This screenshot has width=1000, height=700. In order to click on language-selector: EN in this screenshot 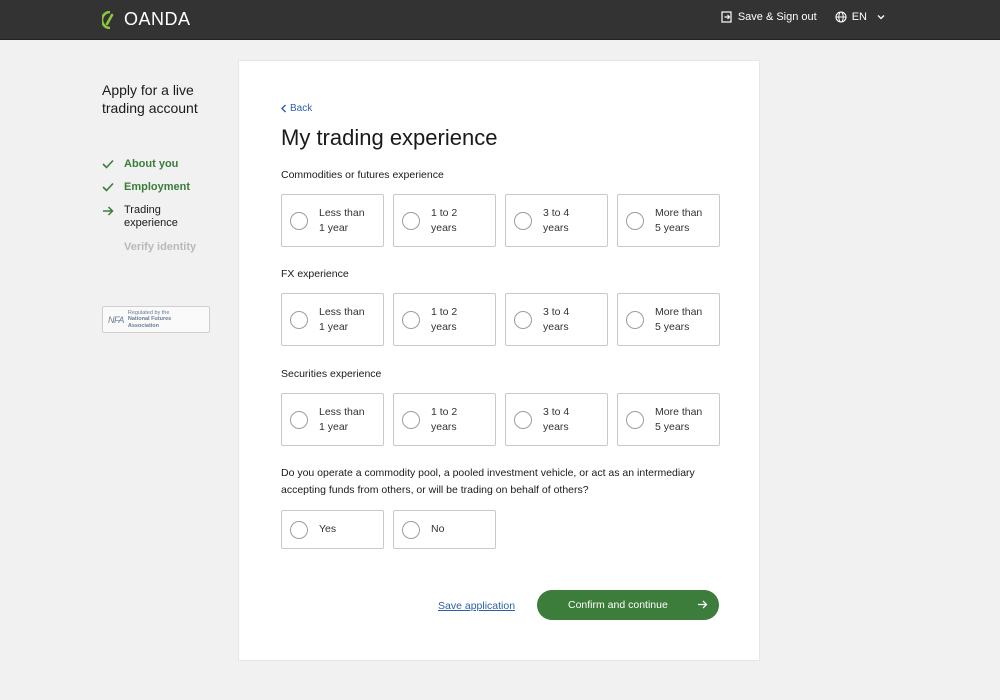, I will do `click(860, 17)`.